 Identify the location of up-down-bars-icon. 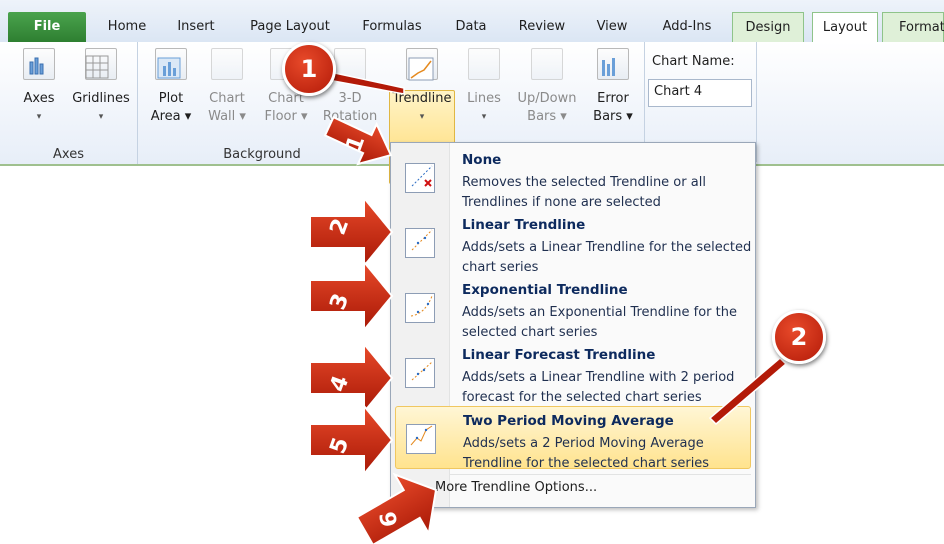
(547, 64).